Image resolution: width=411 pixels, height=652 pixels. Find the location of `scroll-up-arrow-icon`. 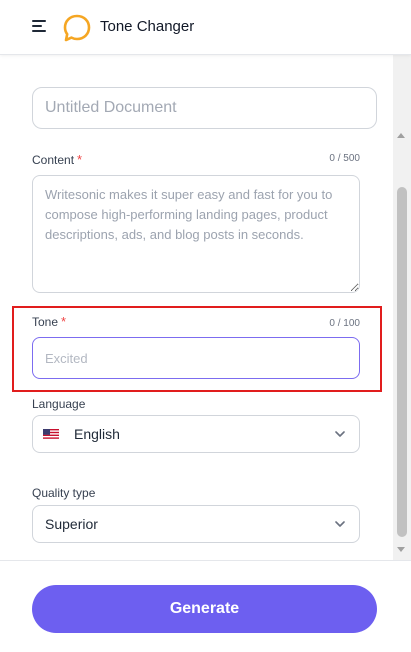

scroll-up-arrow-icon is located at coordinates (401, 135).